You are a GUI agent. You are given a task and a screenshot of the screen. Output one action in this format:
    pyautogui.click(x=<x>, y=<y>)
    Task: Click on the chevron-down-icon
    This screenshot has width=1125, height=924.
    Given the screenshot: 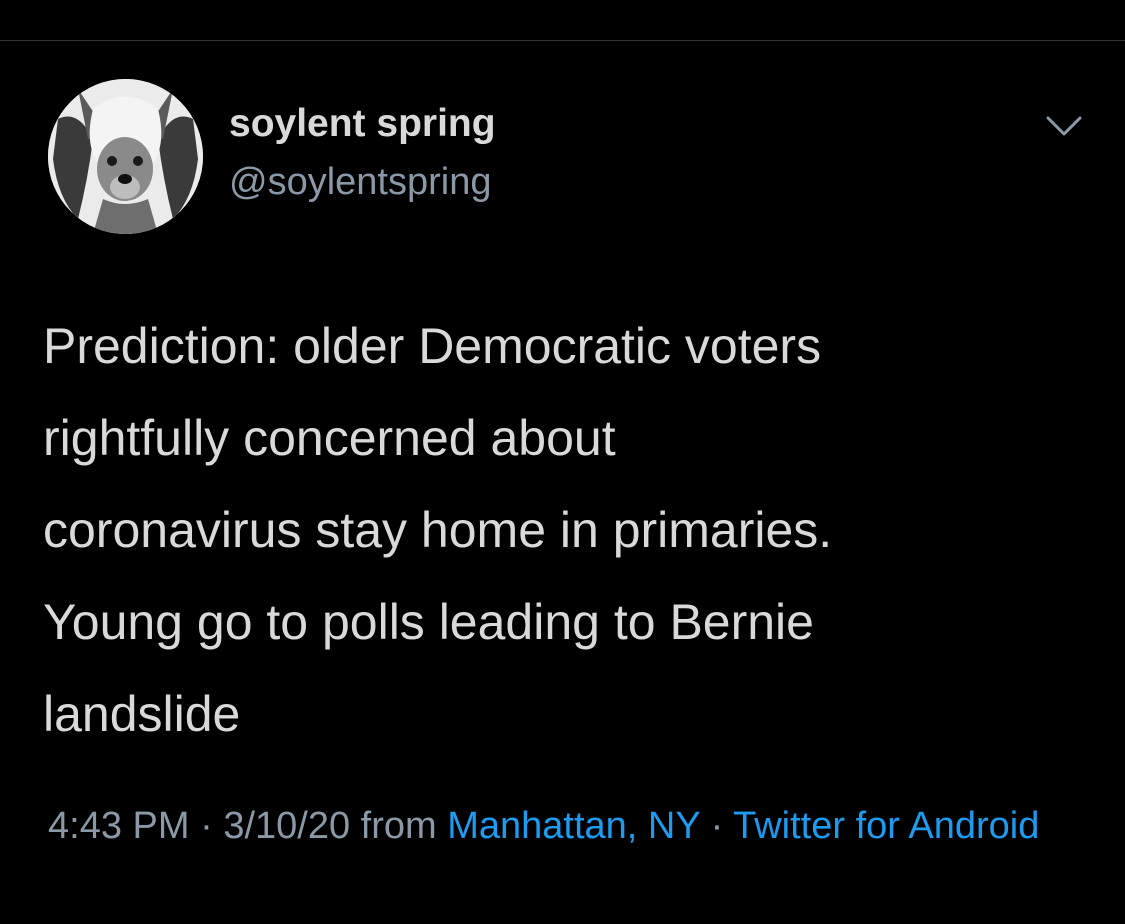 What is the action you would take?
    pyautogui.click(x=1064, y=126)
    